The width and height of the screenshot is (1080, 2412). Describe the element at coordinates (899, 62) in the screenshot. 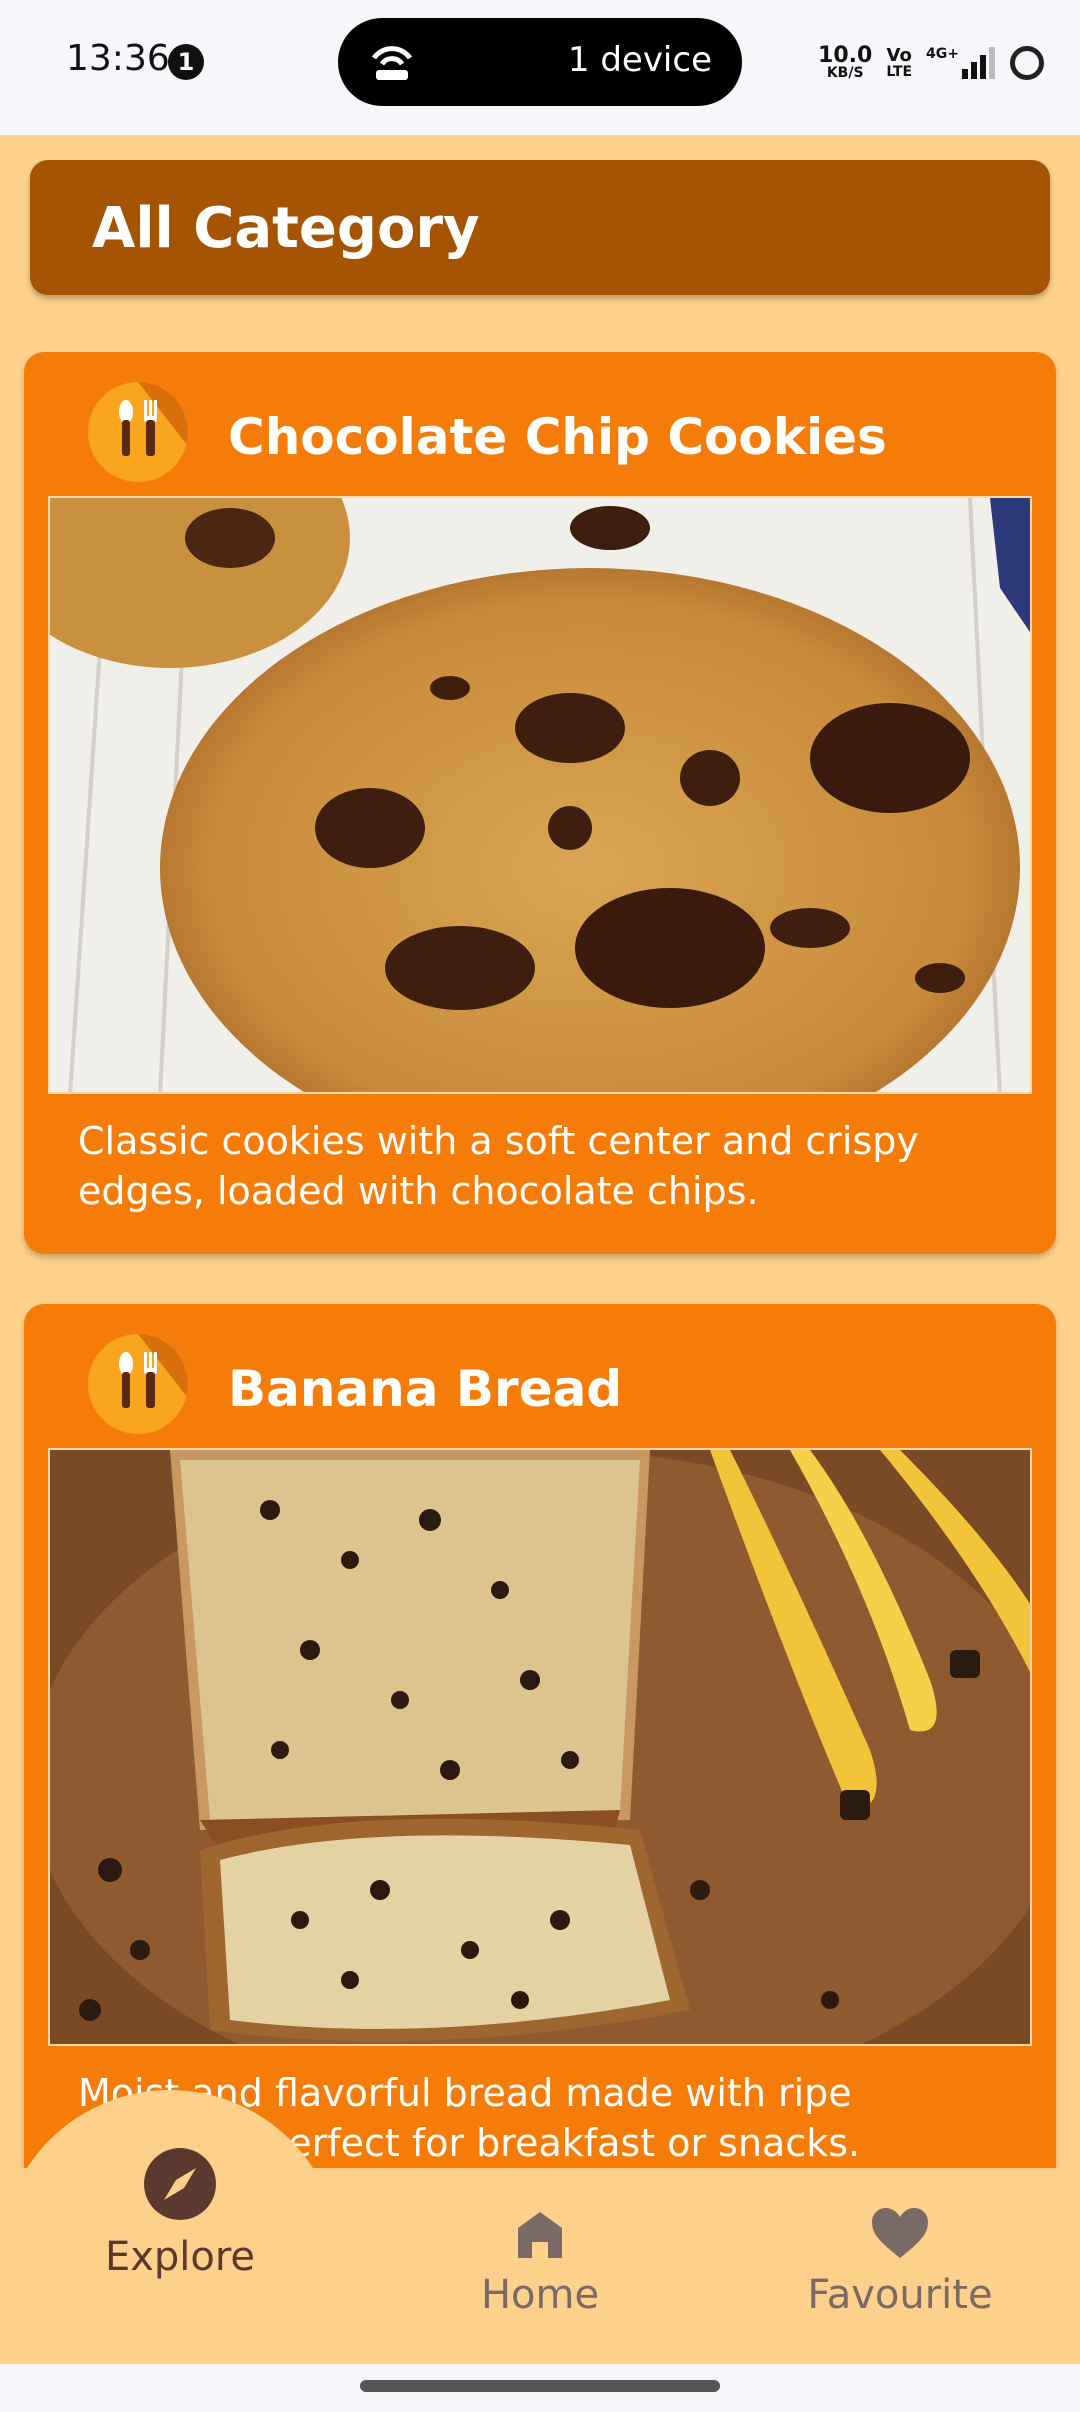

I see `volte-icon: Vo LTE` at that location.